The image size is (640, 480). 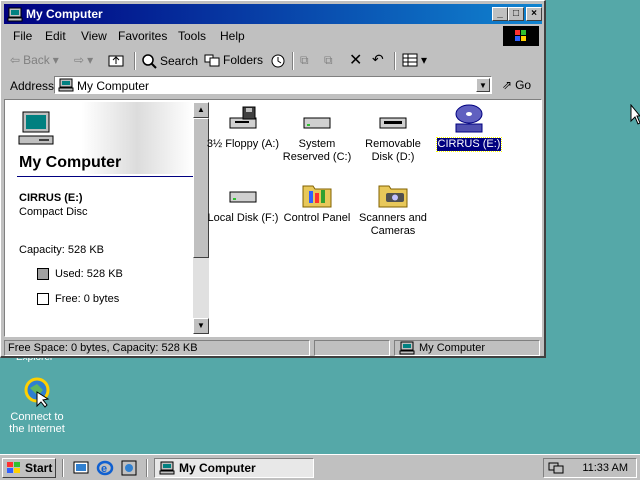 What do you see at coordinates (37, 392) in the screenshot?
I see `connect-internet-icon` at bounding box center [37, 392].